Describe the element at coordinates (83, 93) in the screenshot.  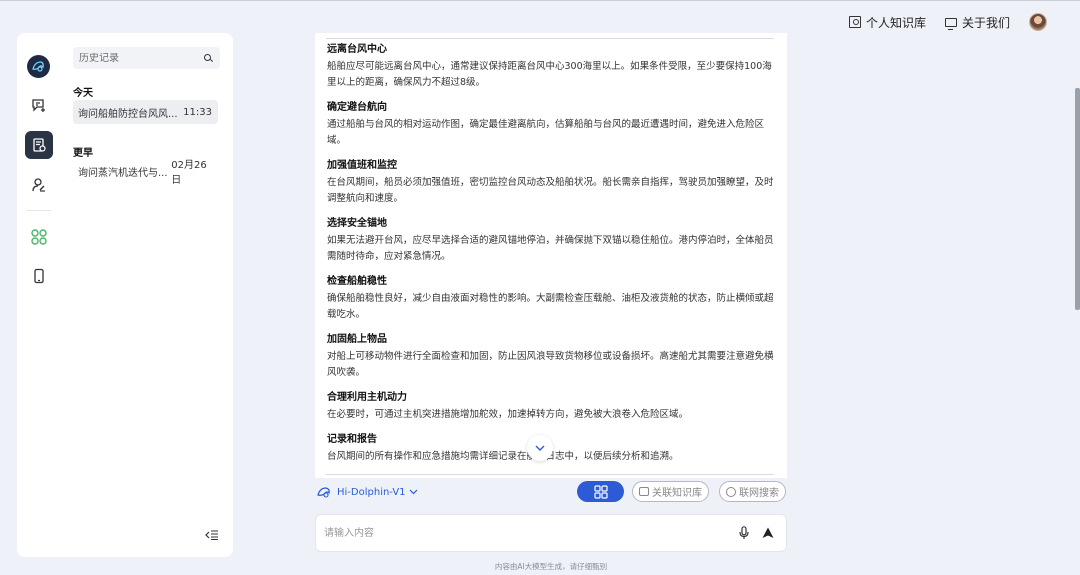
I see `history-group-today-title: 今天` at that location.